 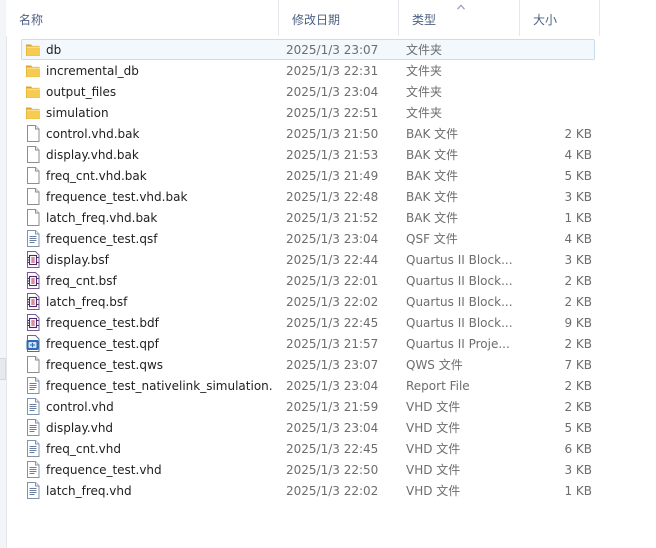 I want to click on file-name: frequence_test.qws, so click(x=105, y=365).